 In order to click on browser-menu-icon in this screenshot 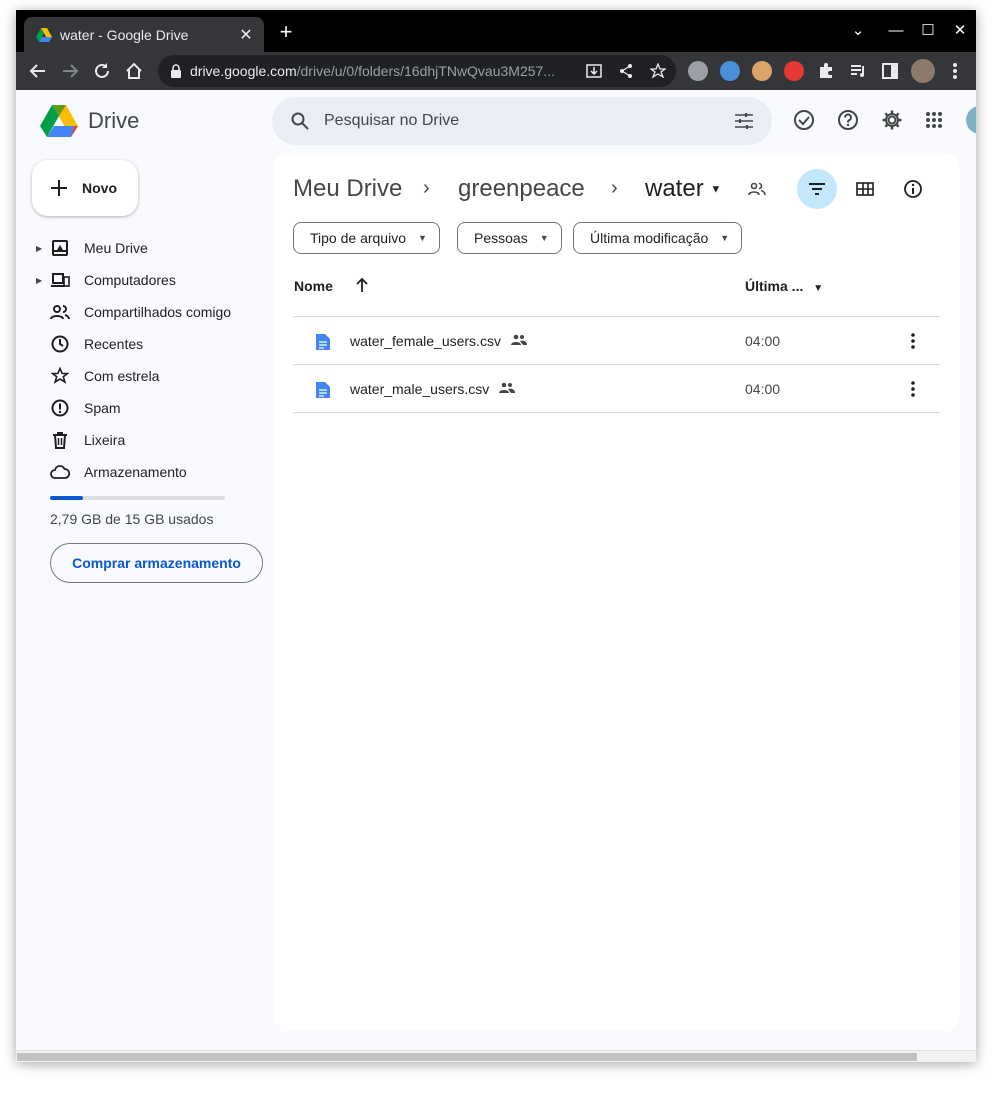, I will do `click(955, 71)`.